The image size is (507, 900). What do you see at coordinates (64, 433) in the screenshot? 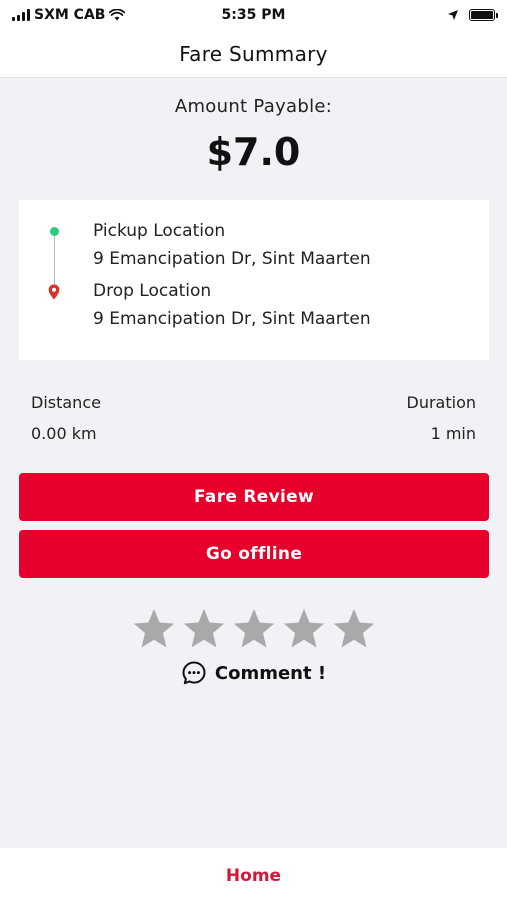
I see `distance-value: 0.00 km` at bounding box center [64, 433].